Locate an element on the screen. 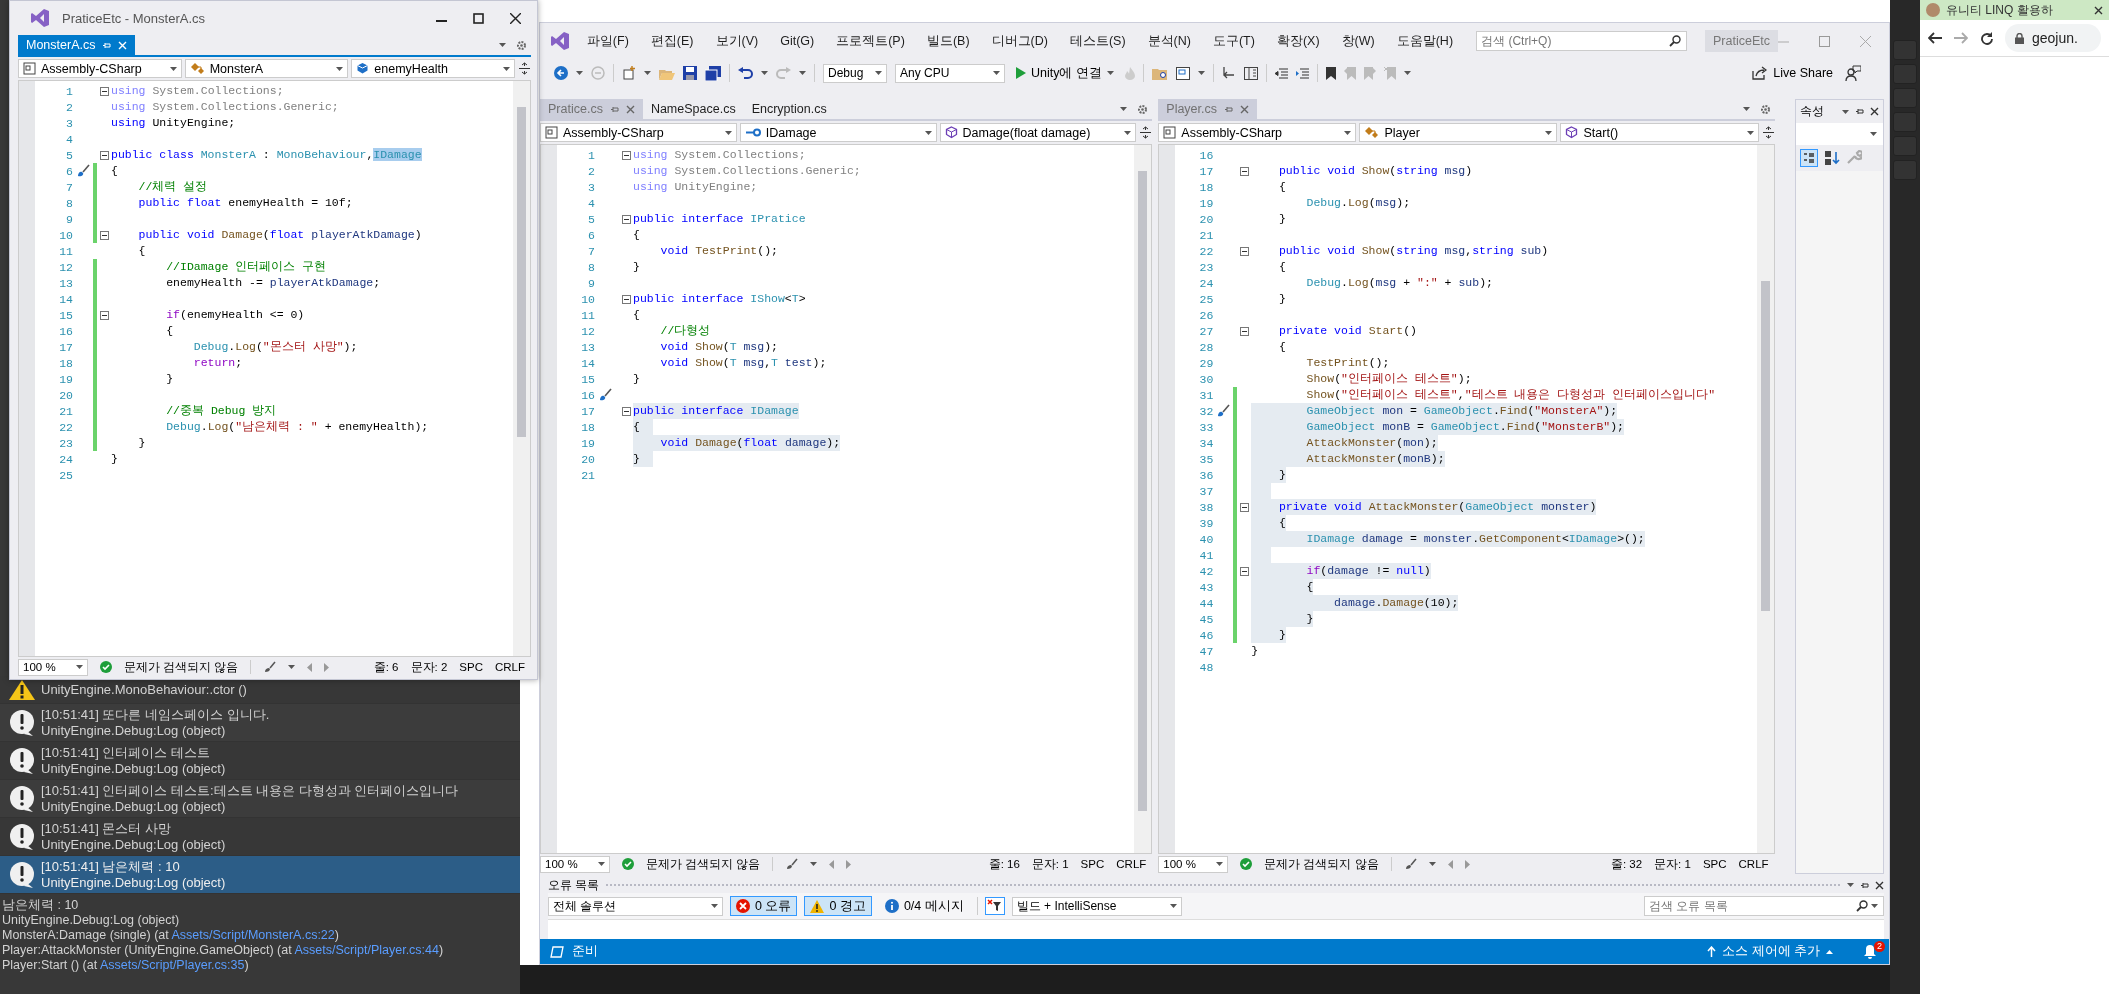 The width and height of the screenshot is (2109, 994). menu-item: 도움말(H) is located at coordinates (1425, 41).